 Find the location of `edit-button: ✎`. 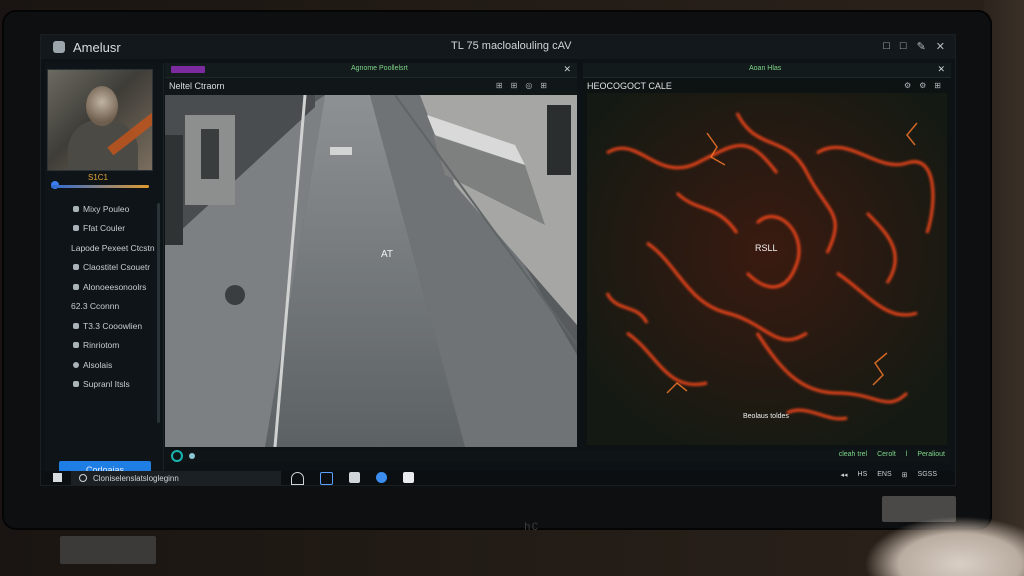

edit-button: ✎ is located at coordinates (921, 46).